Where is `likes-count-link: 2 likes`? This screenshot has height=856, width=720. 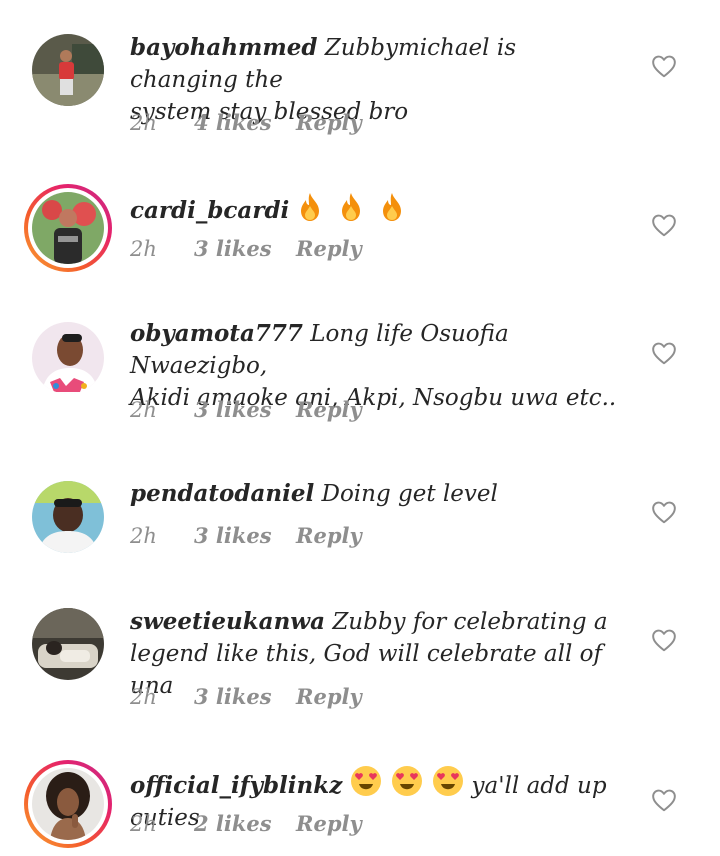 likes-count-link: 2 likes is located at coordinates (233, 824).